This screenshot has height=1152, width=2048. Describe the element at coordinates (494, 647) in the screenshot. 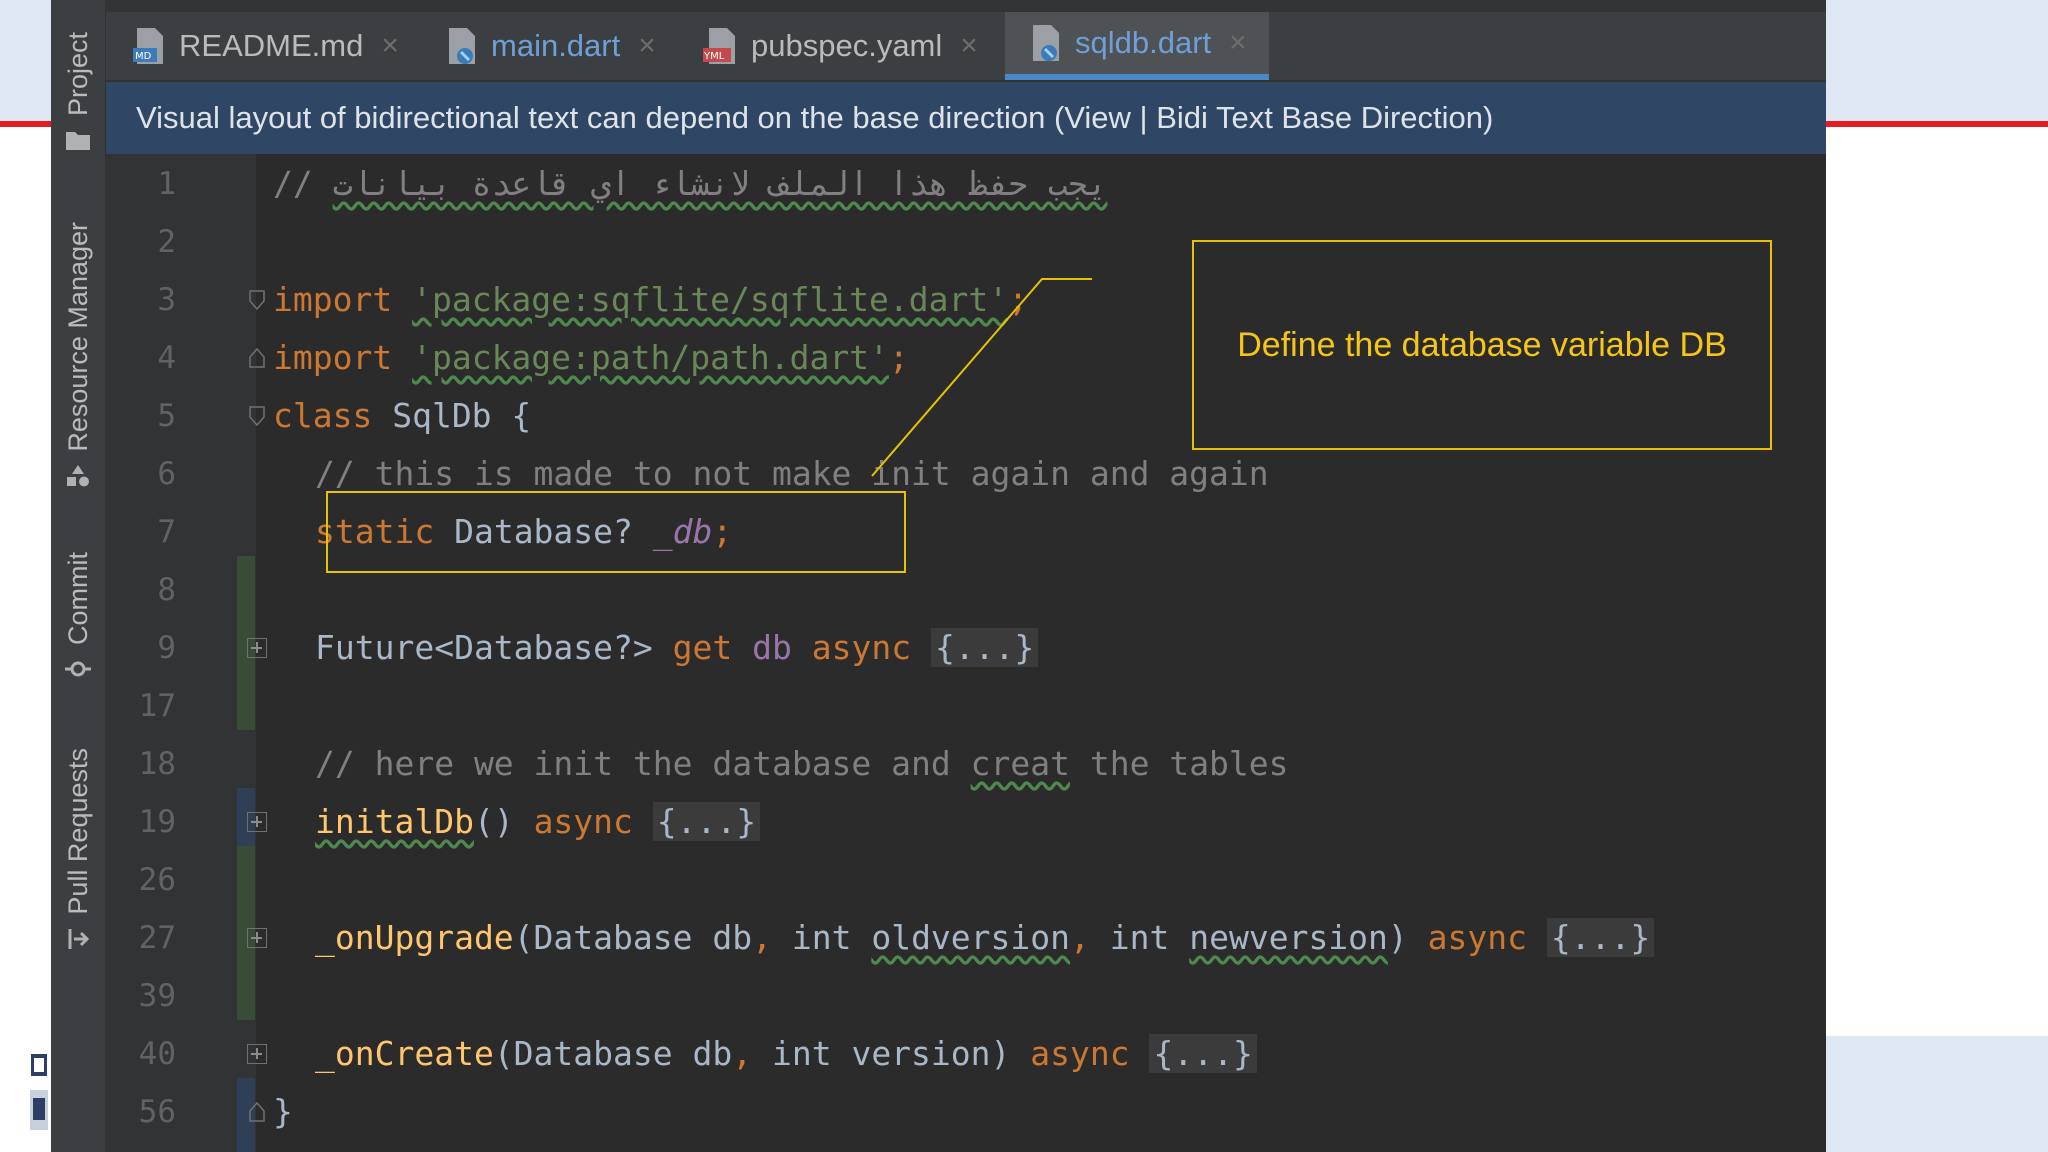

I see `return-type: Future<Database?>` at that location.